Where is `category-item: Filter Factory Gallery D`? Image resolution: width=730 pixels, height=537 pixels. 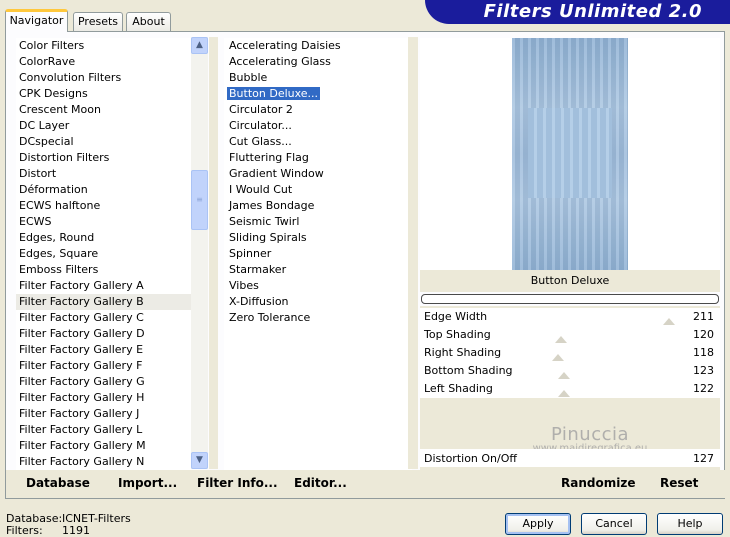
category-item: Filter Factory Gallery D is located at coordinates (107, 334).